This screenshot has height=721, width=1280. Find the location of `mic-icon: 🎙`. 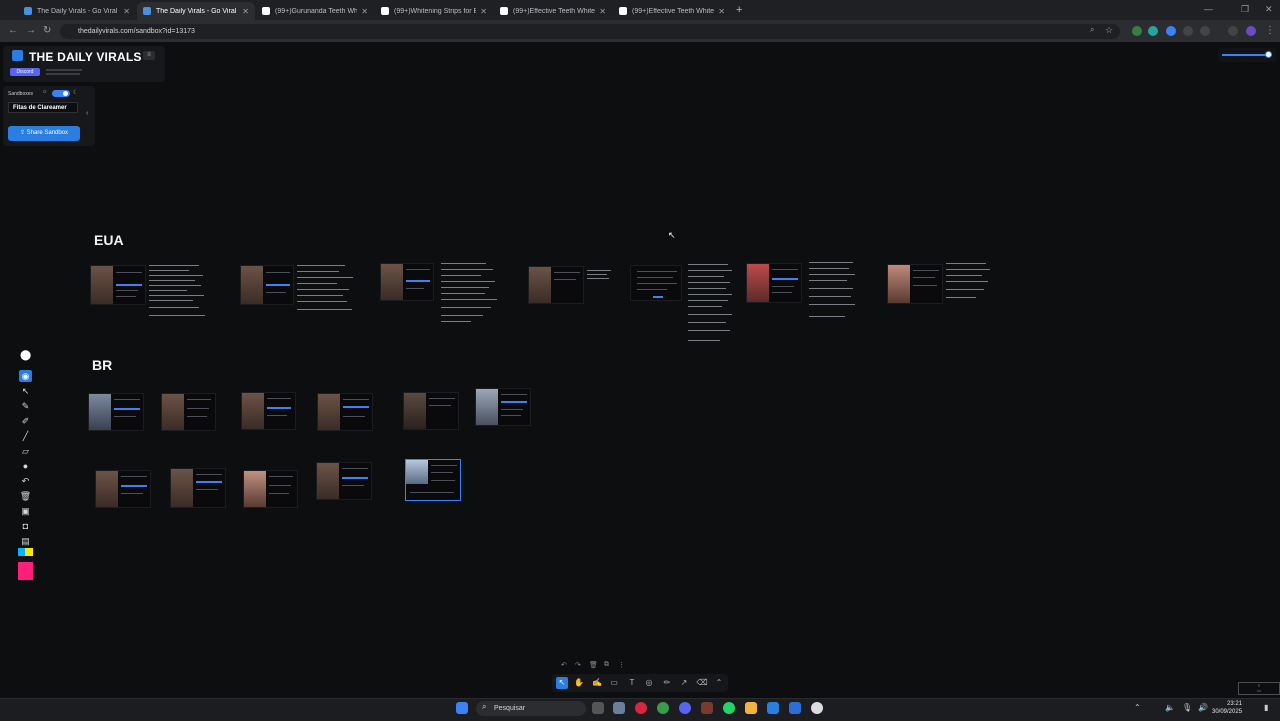

mic-icon: 🎙 is located at coordinates (1187, 707).